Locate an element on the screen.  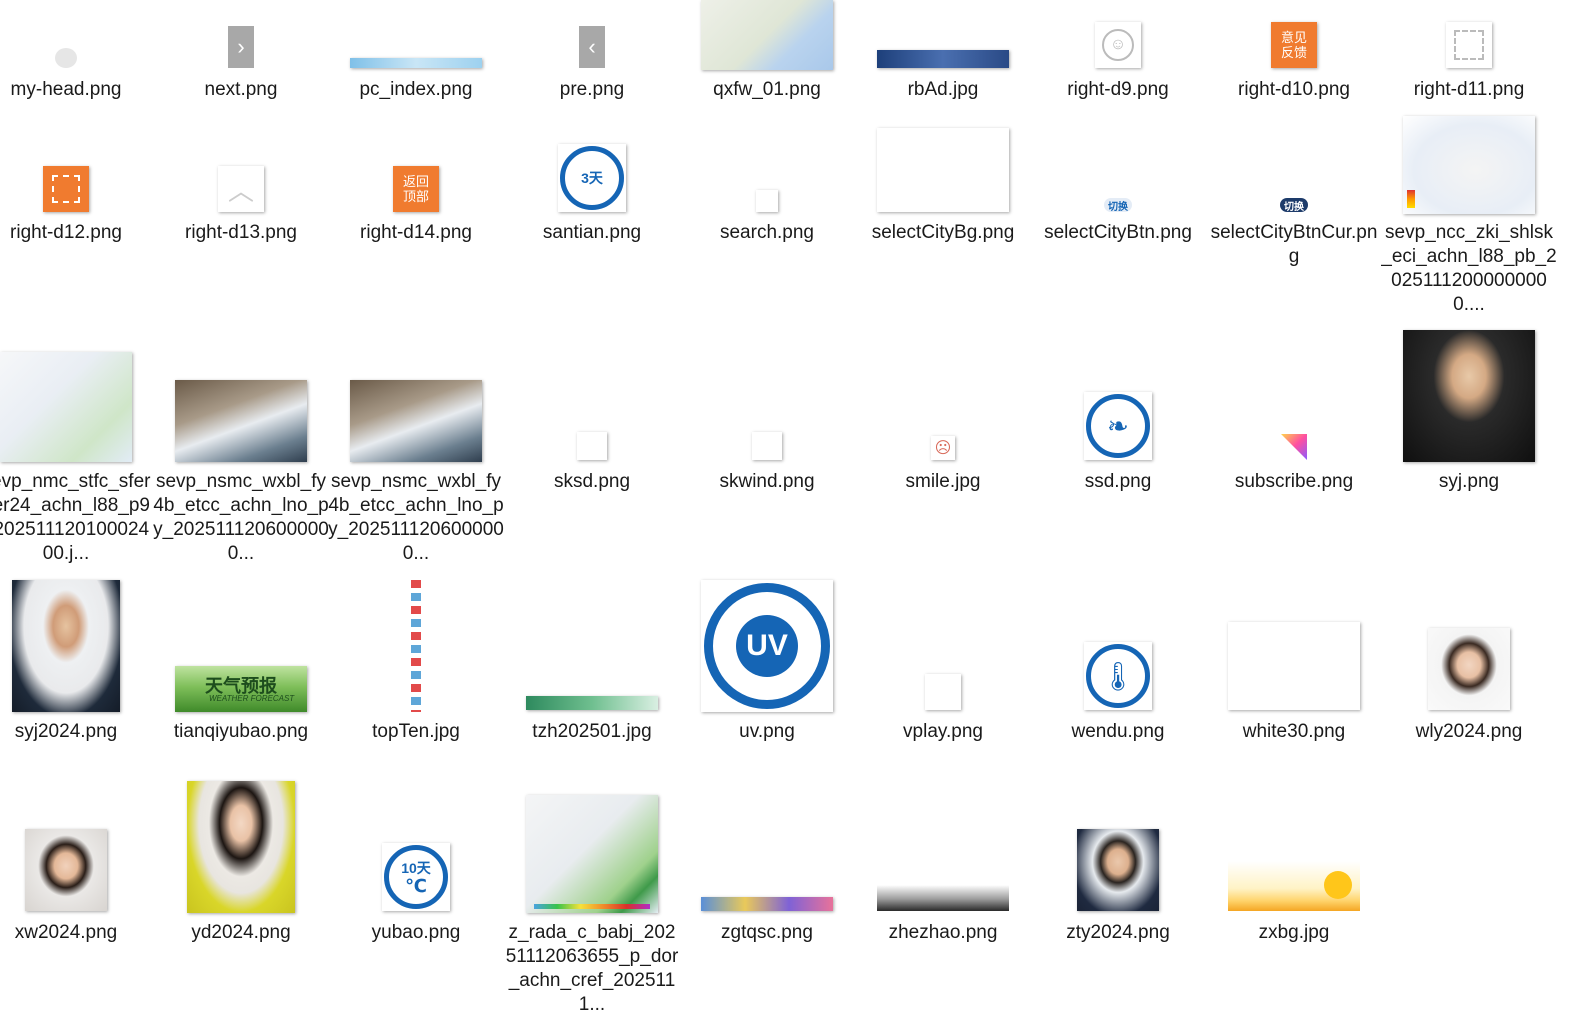
file-item: zhezhao.png is located at coordinates (943, 900).